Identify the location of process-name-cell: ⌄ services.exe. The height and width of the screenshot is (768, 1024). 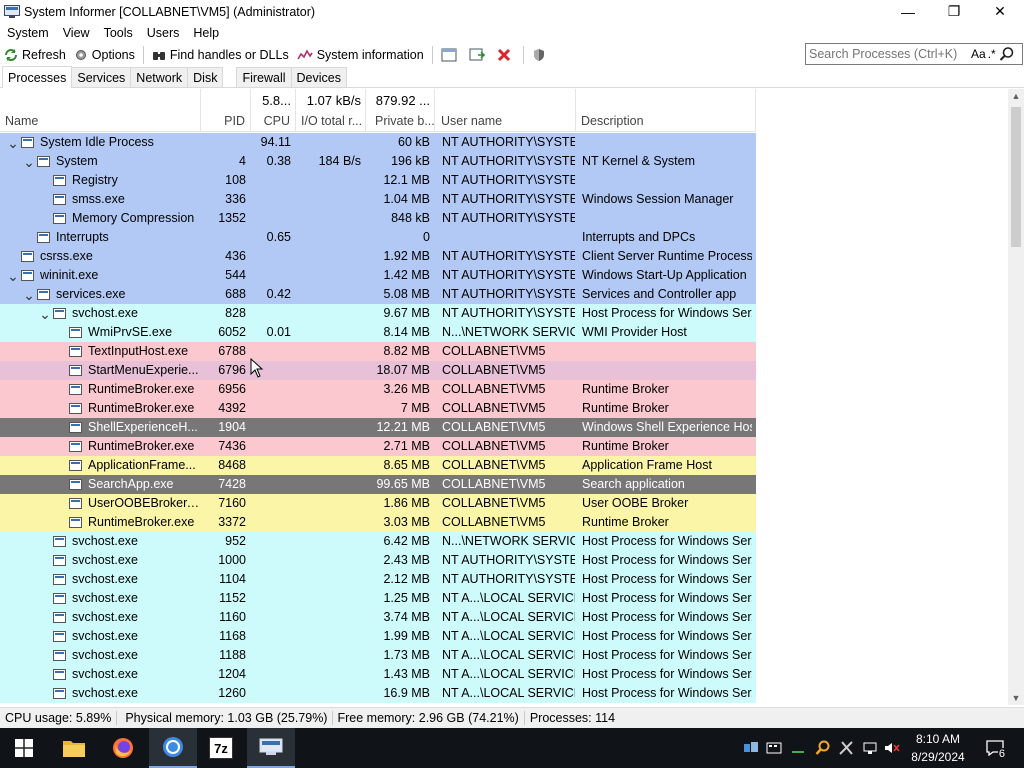
(100, 294).